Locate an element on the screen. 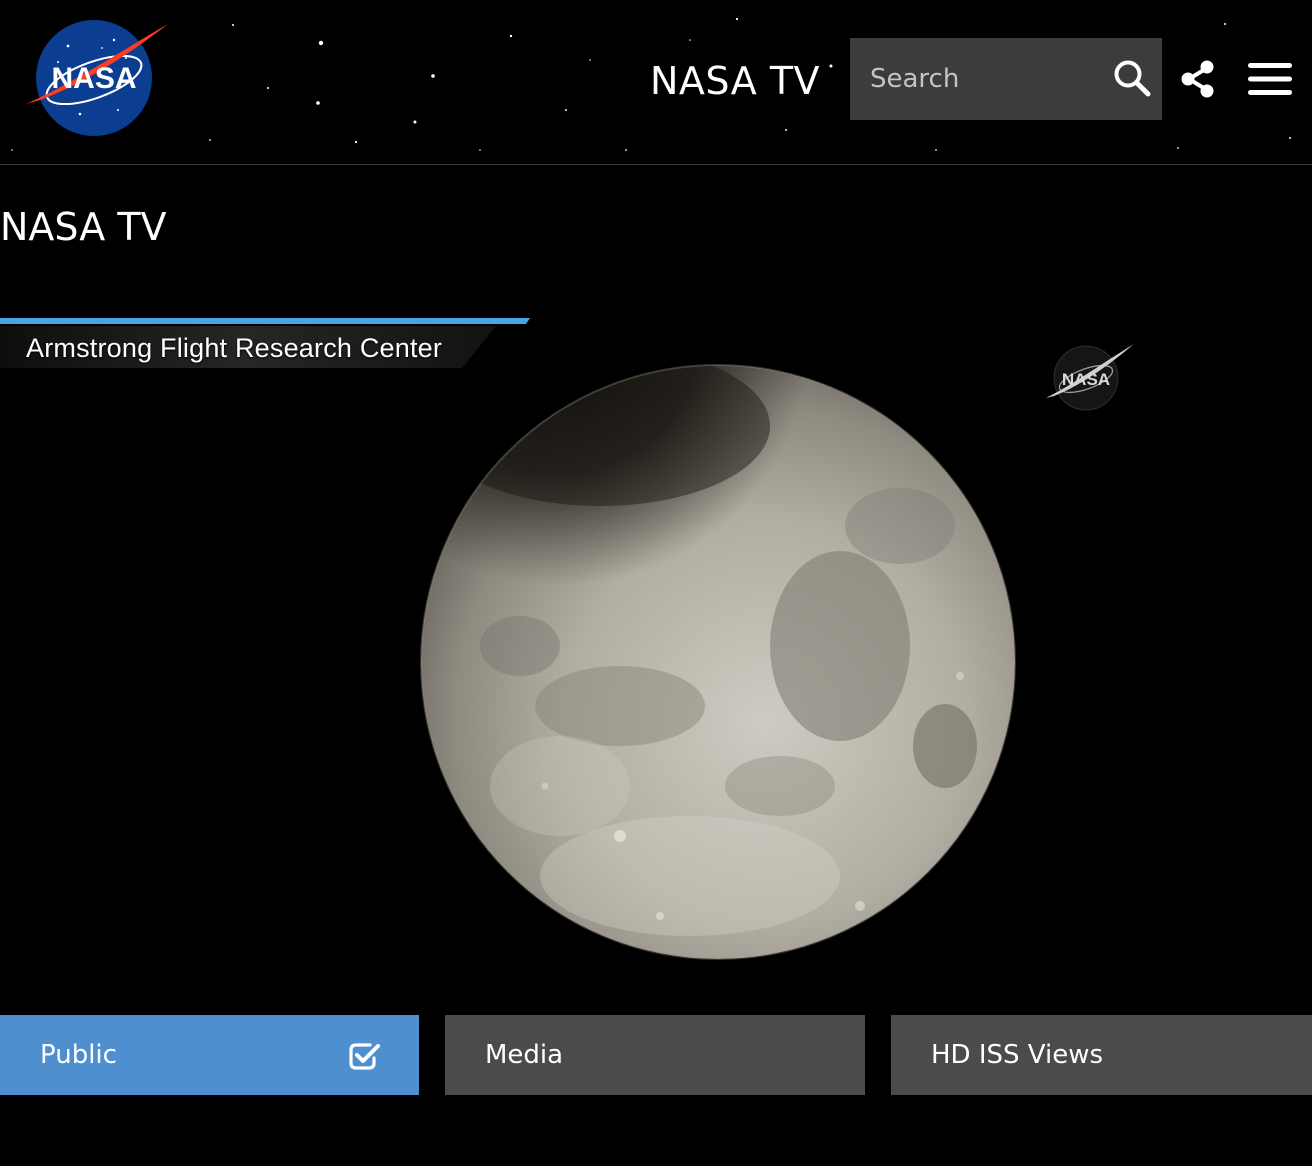  header-title: NASA TV is located at coordinates (735, 81).